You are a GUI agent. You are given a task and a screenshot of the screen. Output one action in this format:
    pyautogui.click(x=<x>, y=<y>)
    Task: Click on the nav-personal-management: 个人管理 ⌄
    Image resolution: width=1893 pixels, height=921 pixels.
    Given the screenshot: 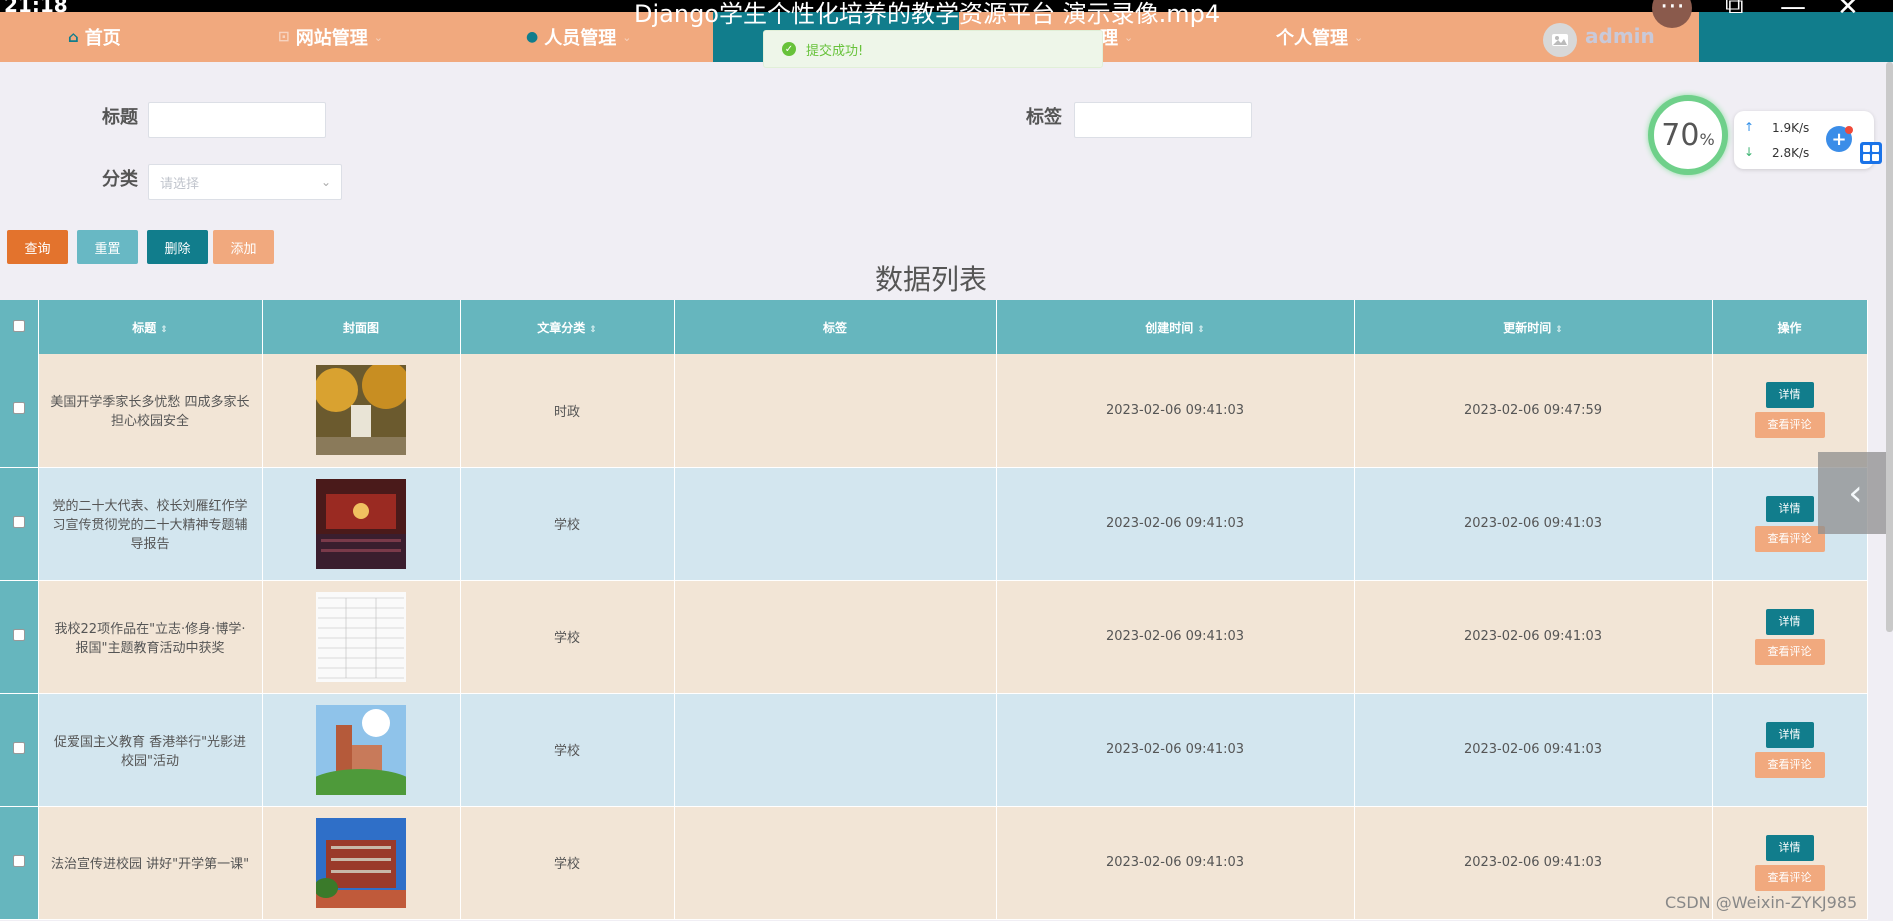 What is the action you would take?
    pyautogui.click(x=1319, y=37)
    